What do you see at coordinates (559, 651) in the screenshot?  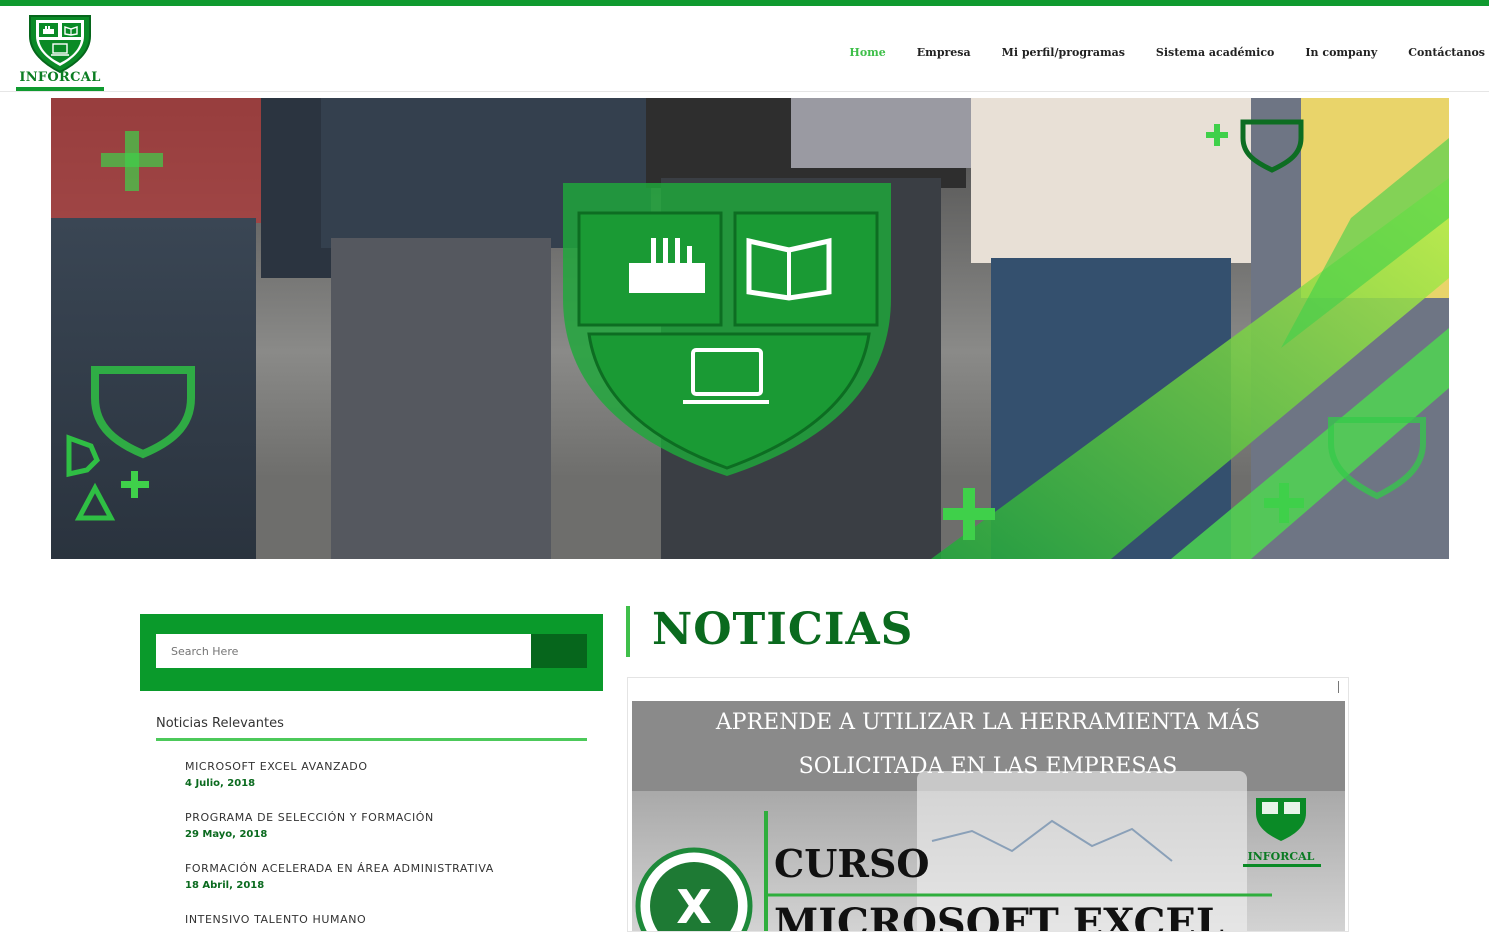 I see `search-button` at bounding box center [559, 651].